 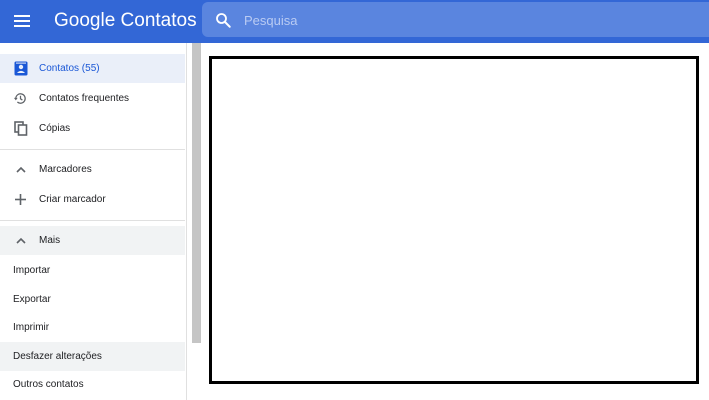 What do you see at coordinates (55, 128) in the screenshot?
I see `sidebar-item-label: Cópias` at bounding box center [55, 128].